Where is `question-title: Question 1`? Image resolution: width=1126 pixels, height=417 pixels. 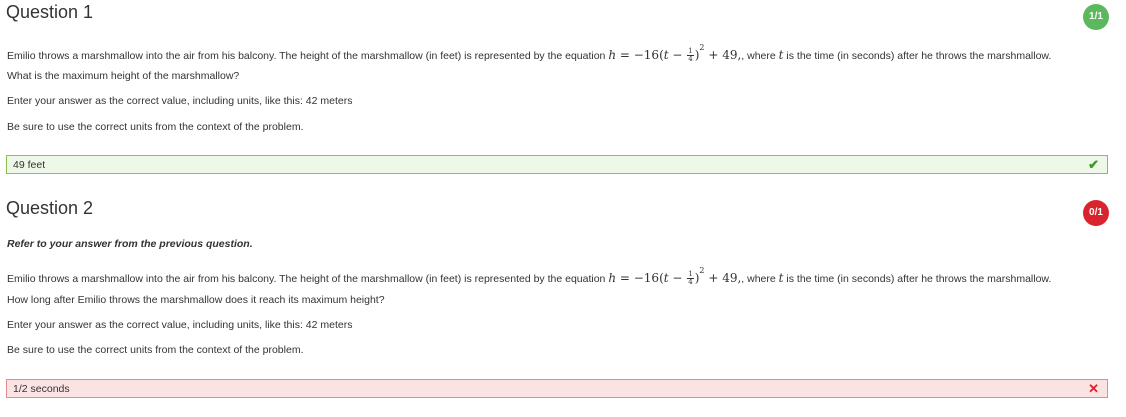 question-title: Question 1 is located at coordinates (50, 12).